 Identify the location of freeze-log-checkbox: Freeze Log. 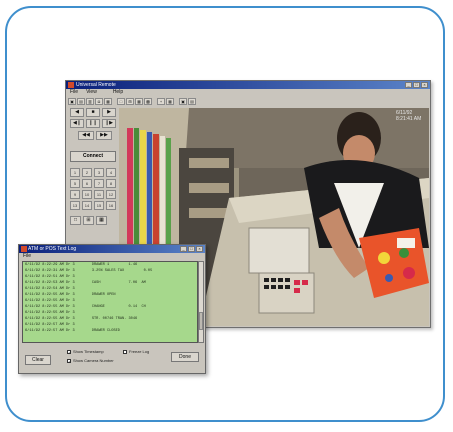
(136, 351).